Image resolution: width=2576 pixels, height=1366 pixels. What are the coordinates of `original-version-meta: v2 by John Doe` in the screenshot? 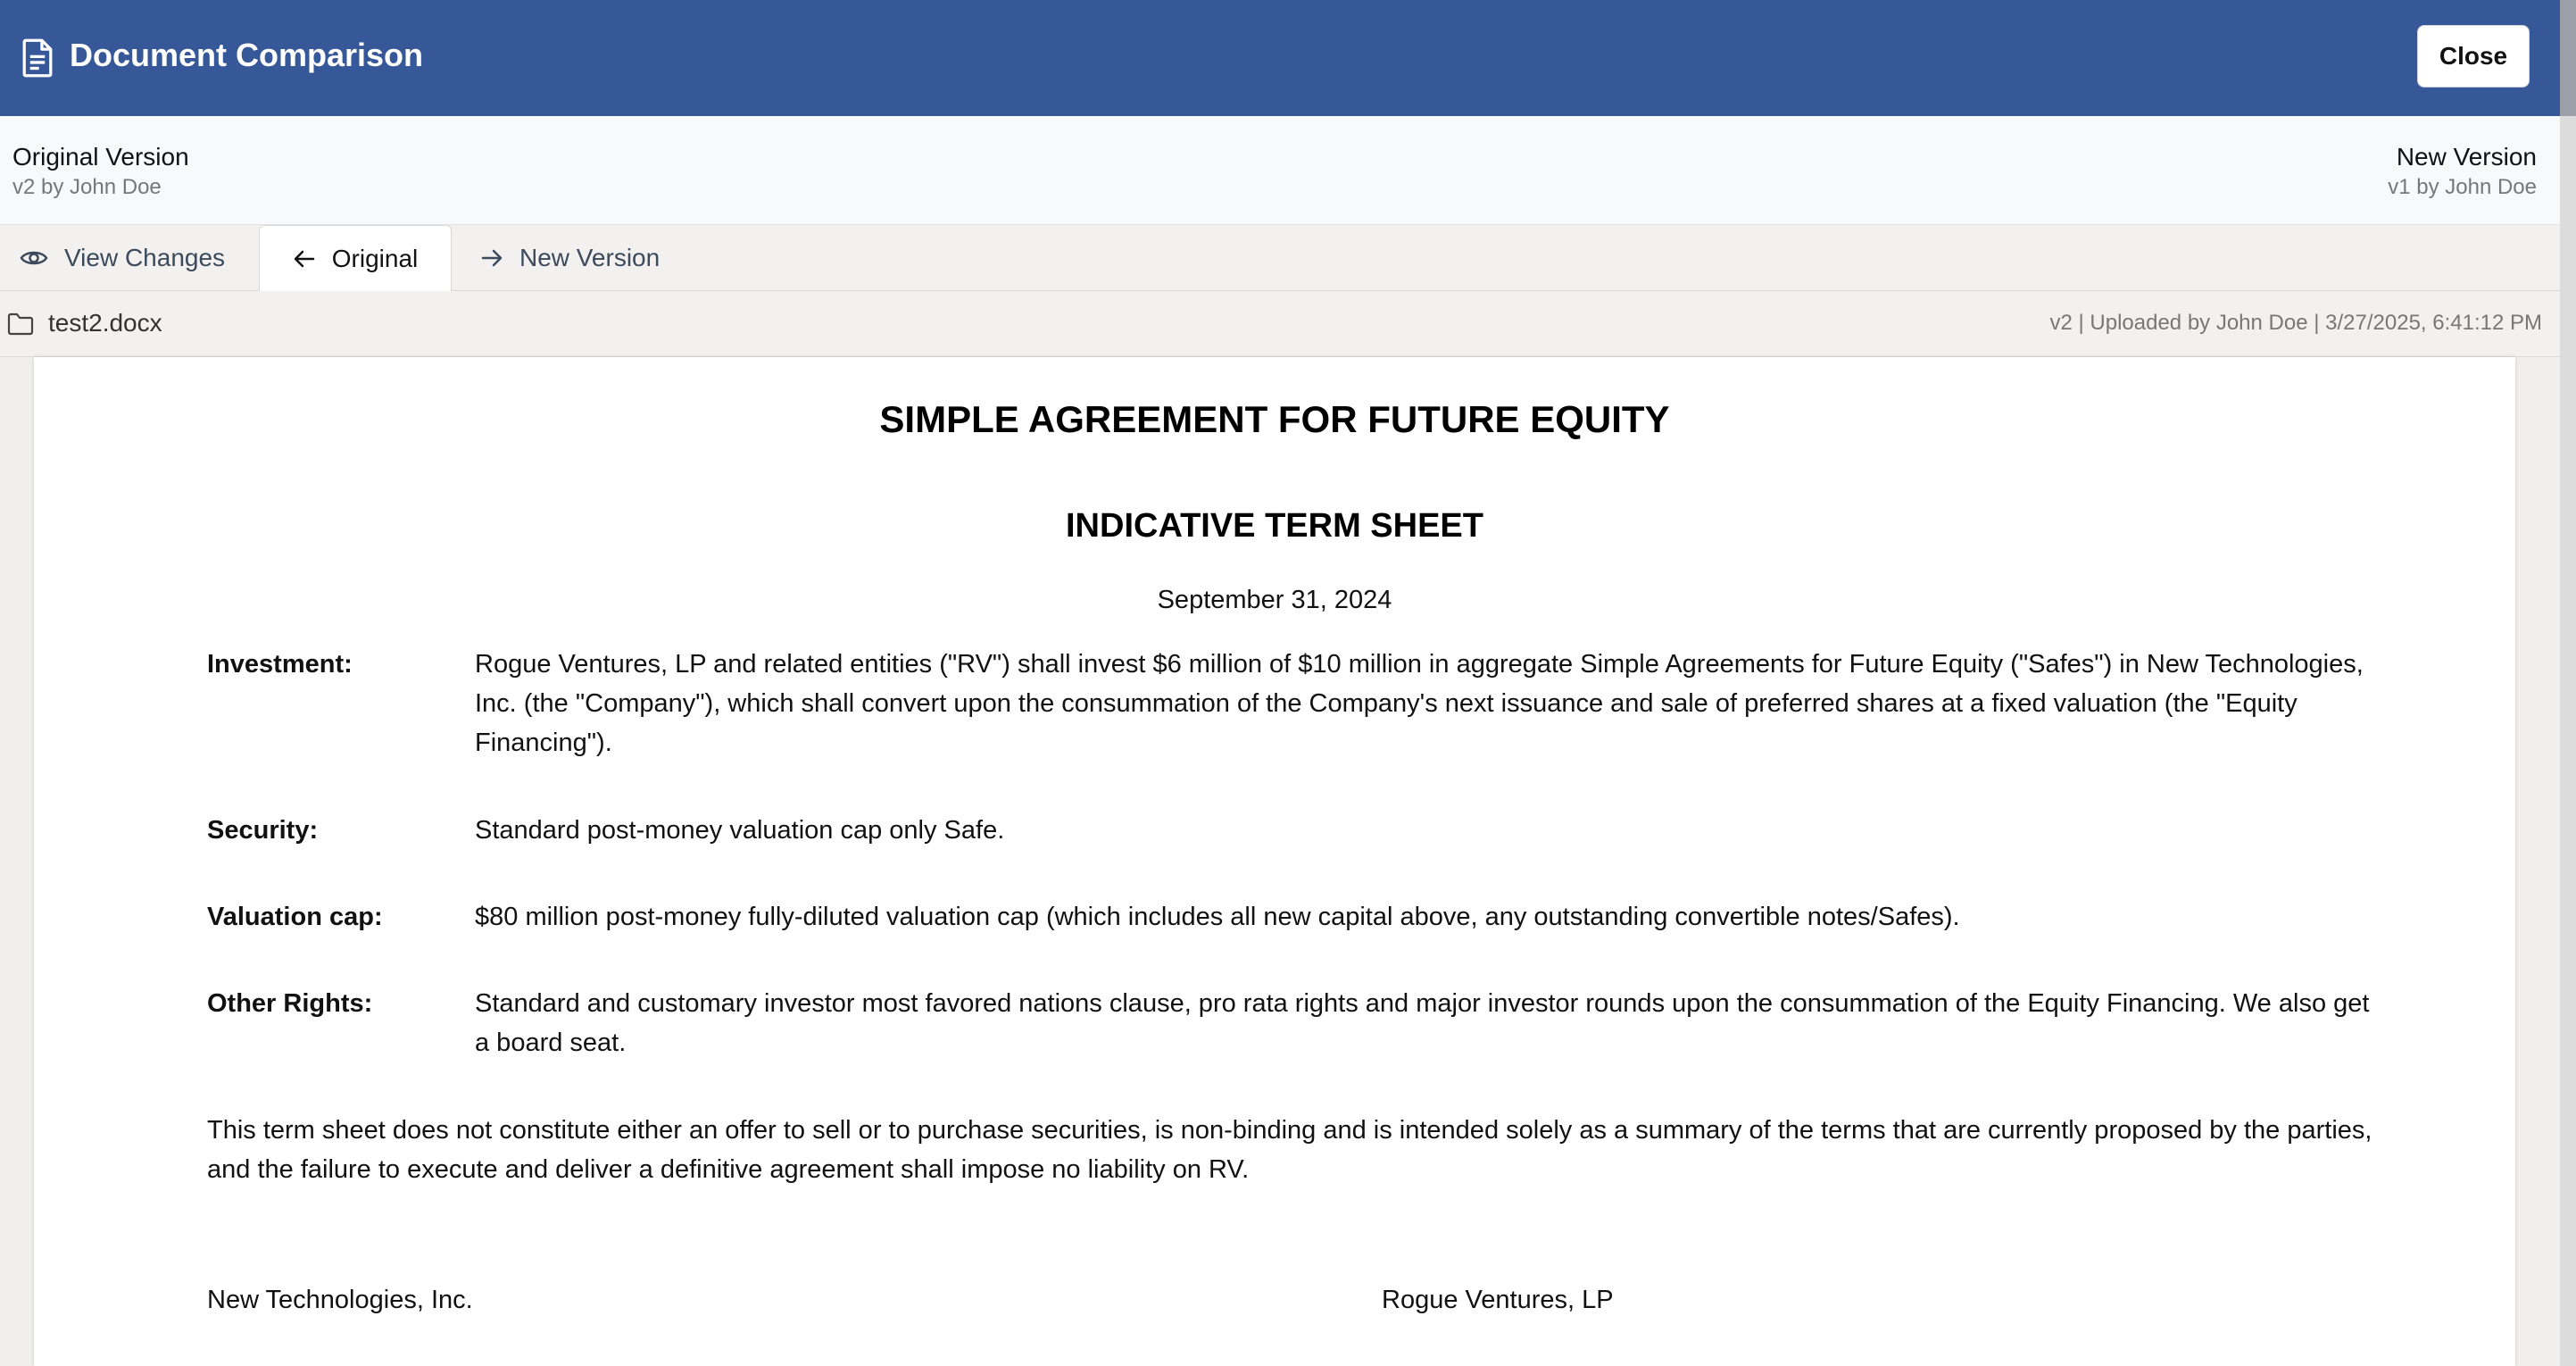 It's located at (87, 187).